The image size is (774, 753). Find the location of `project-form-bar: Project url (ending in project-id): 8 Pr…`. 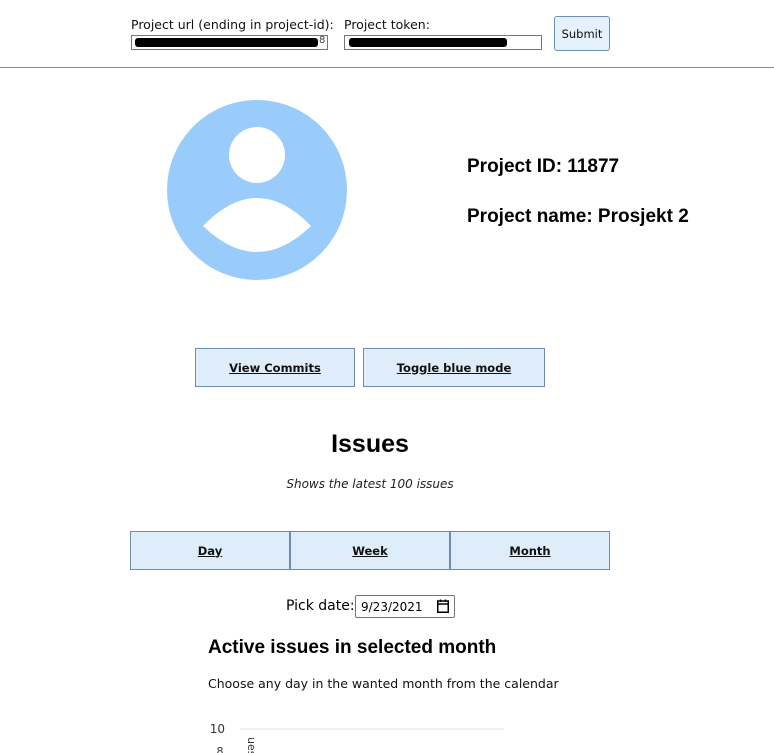

project-form-bar: Project url (ending in project-id): 8 Pr… is located at coordinates (387, 34).